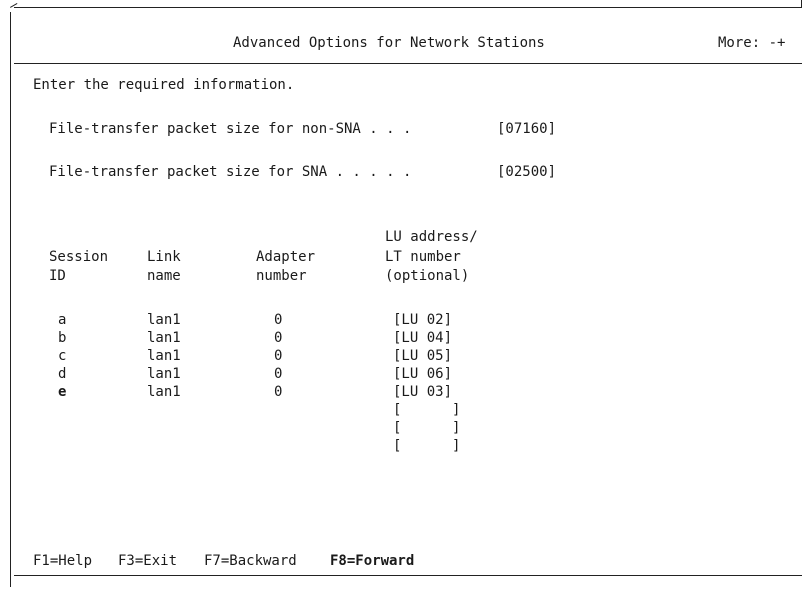 The image size is (809, 589). I want to click on lu-address-field: [LU 05], so click(422, 356).